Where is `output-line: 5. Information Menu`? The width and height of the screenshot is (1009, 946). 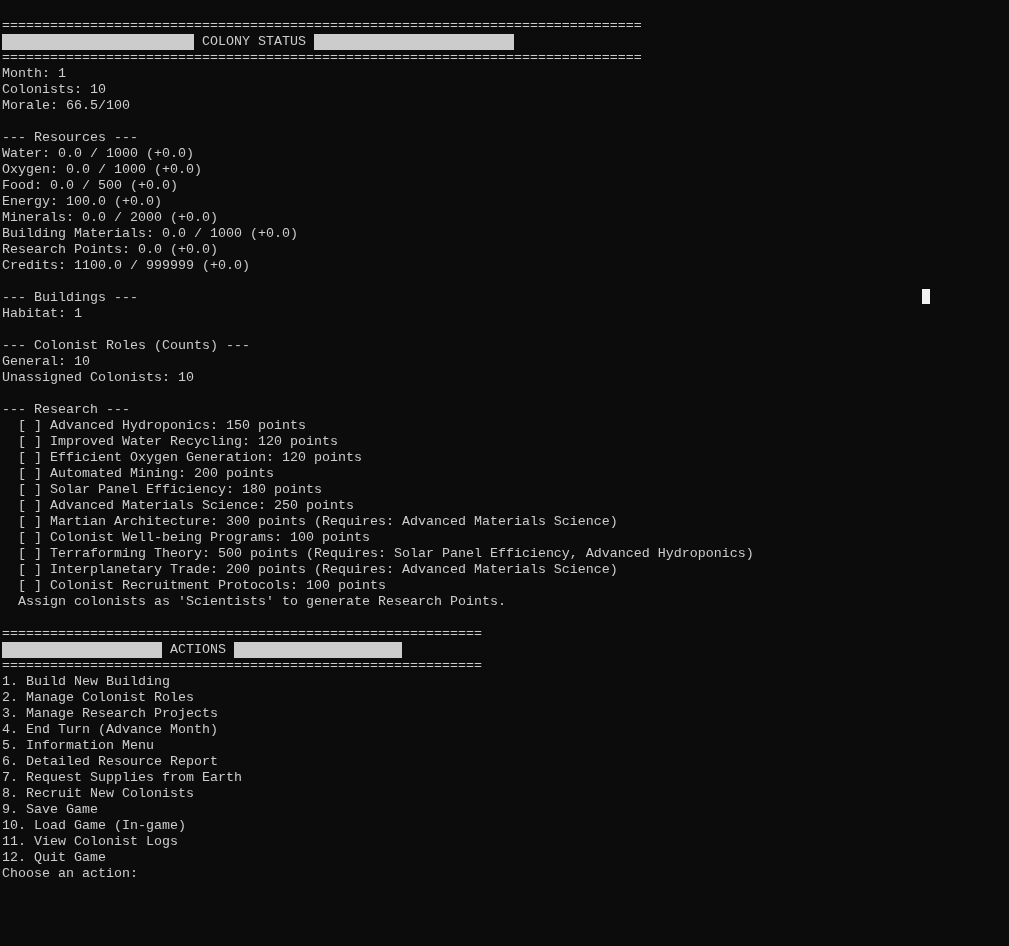
output-line: 5. Information Menu is located at coordinates (78, 745).